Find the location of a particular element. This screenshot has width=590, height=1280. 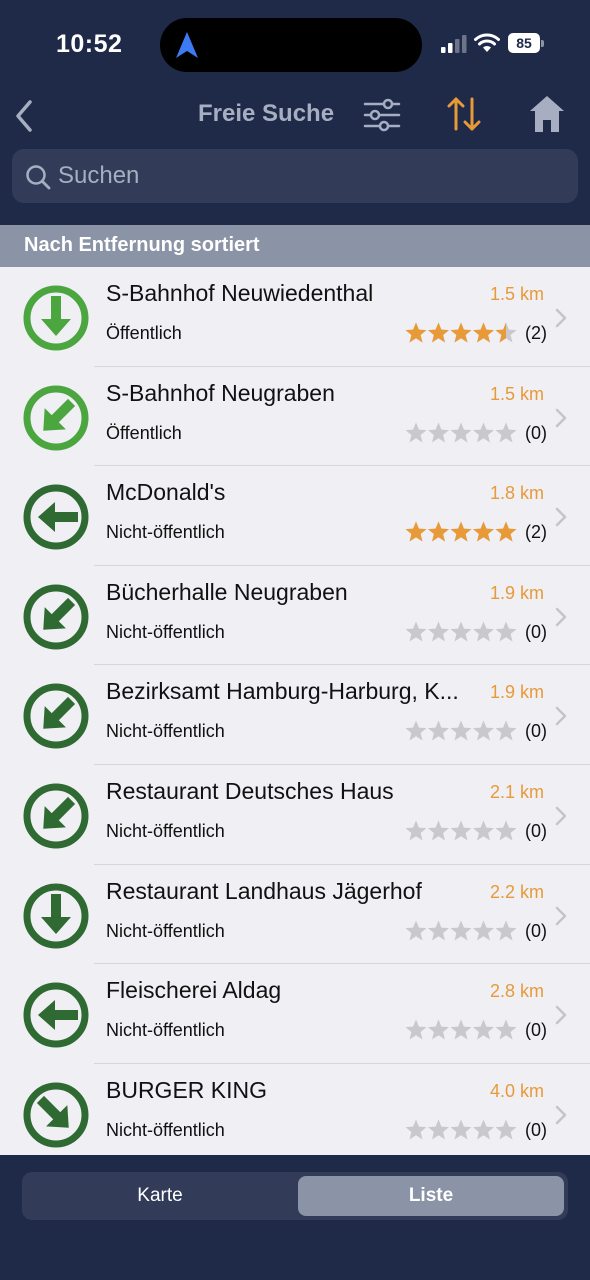

sort-arrows-icon is located at coordinates (464, 114).